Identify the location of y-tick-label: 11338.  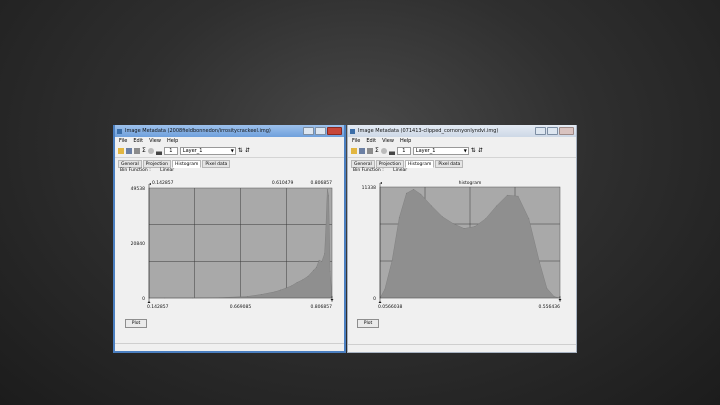
(369, 188).